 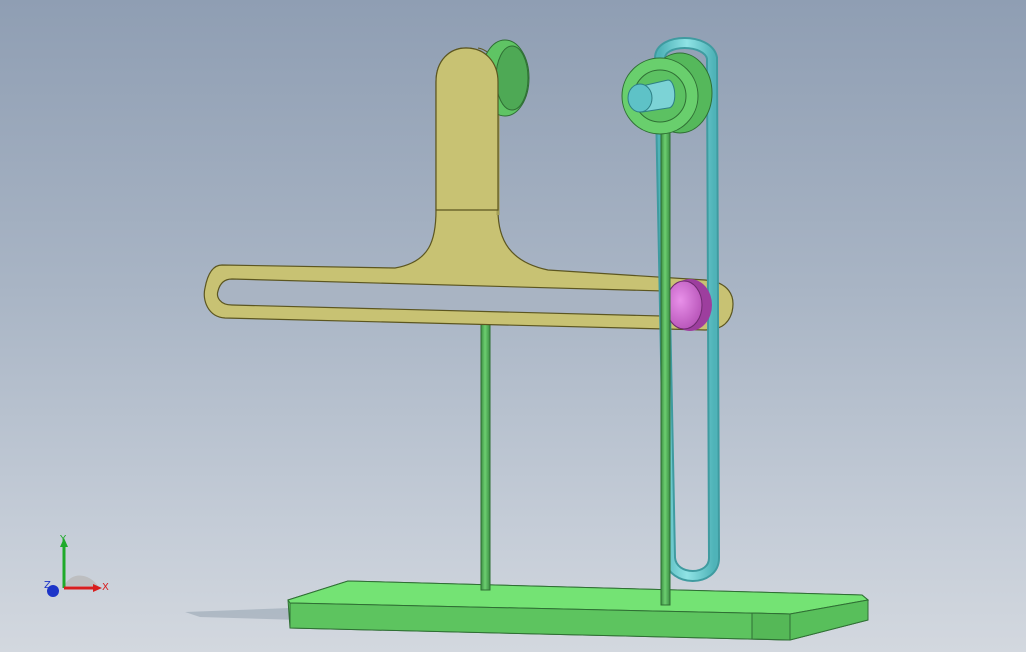 I want to click on left-rod, so click(x=485, y=436).